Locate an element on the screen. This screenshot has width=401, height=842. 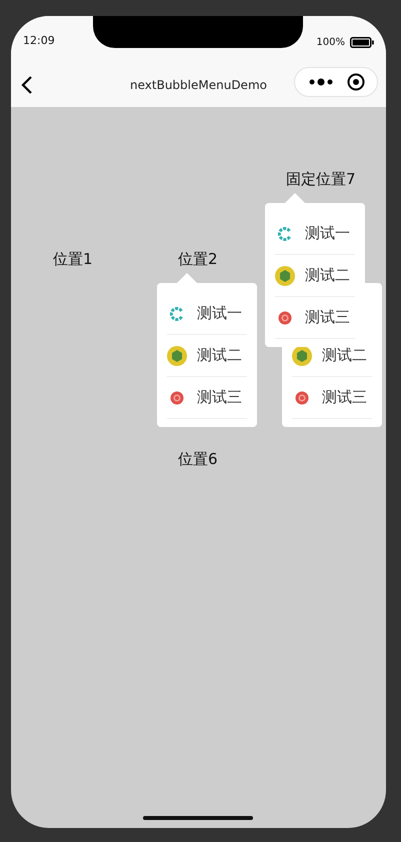
position-label: 位置6 is located at coordinates (198, 459).